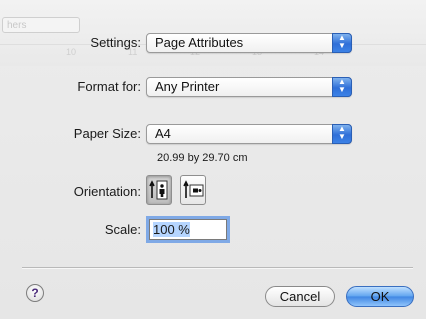  I want to click on help-icon: ?, so click(35, 293).